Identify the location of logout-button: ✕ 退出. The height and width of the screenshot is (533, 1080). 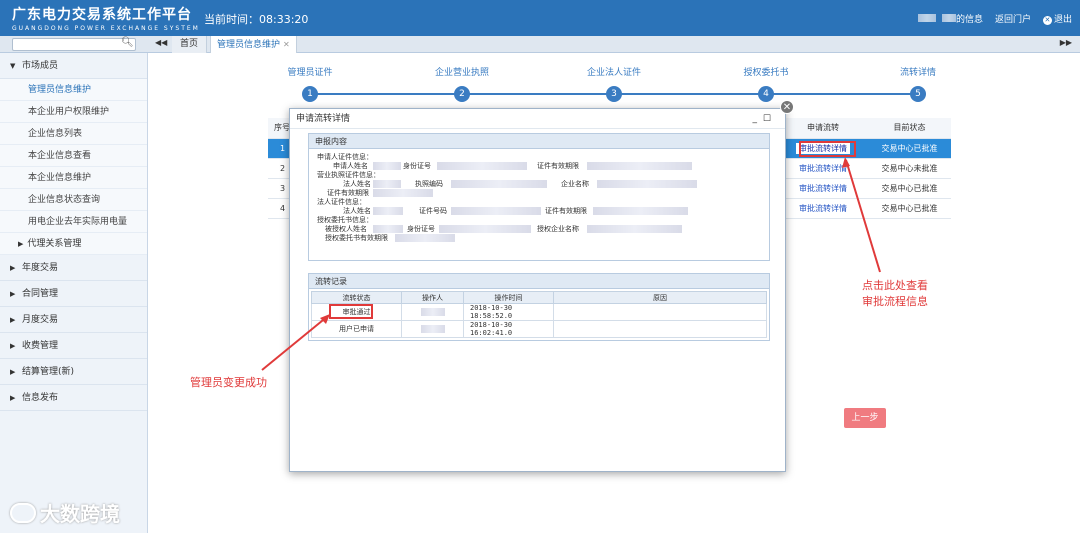
(1057, 18).